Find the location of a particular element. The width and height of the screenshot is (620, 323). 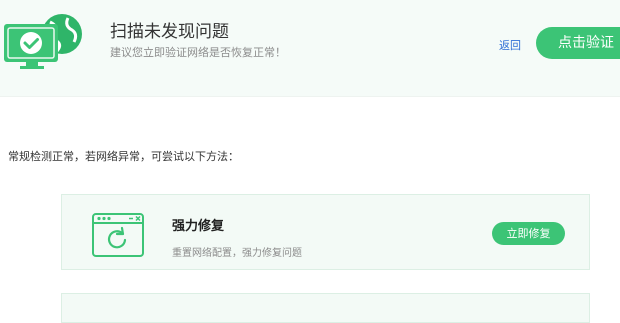

fix-option-description: 重置网络配置，强力修复问题 is located at coordinates (237, 253).